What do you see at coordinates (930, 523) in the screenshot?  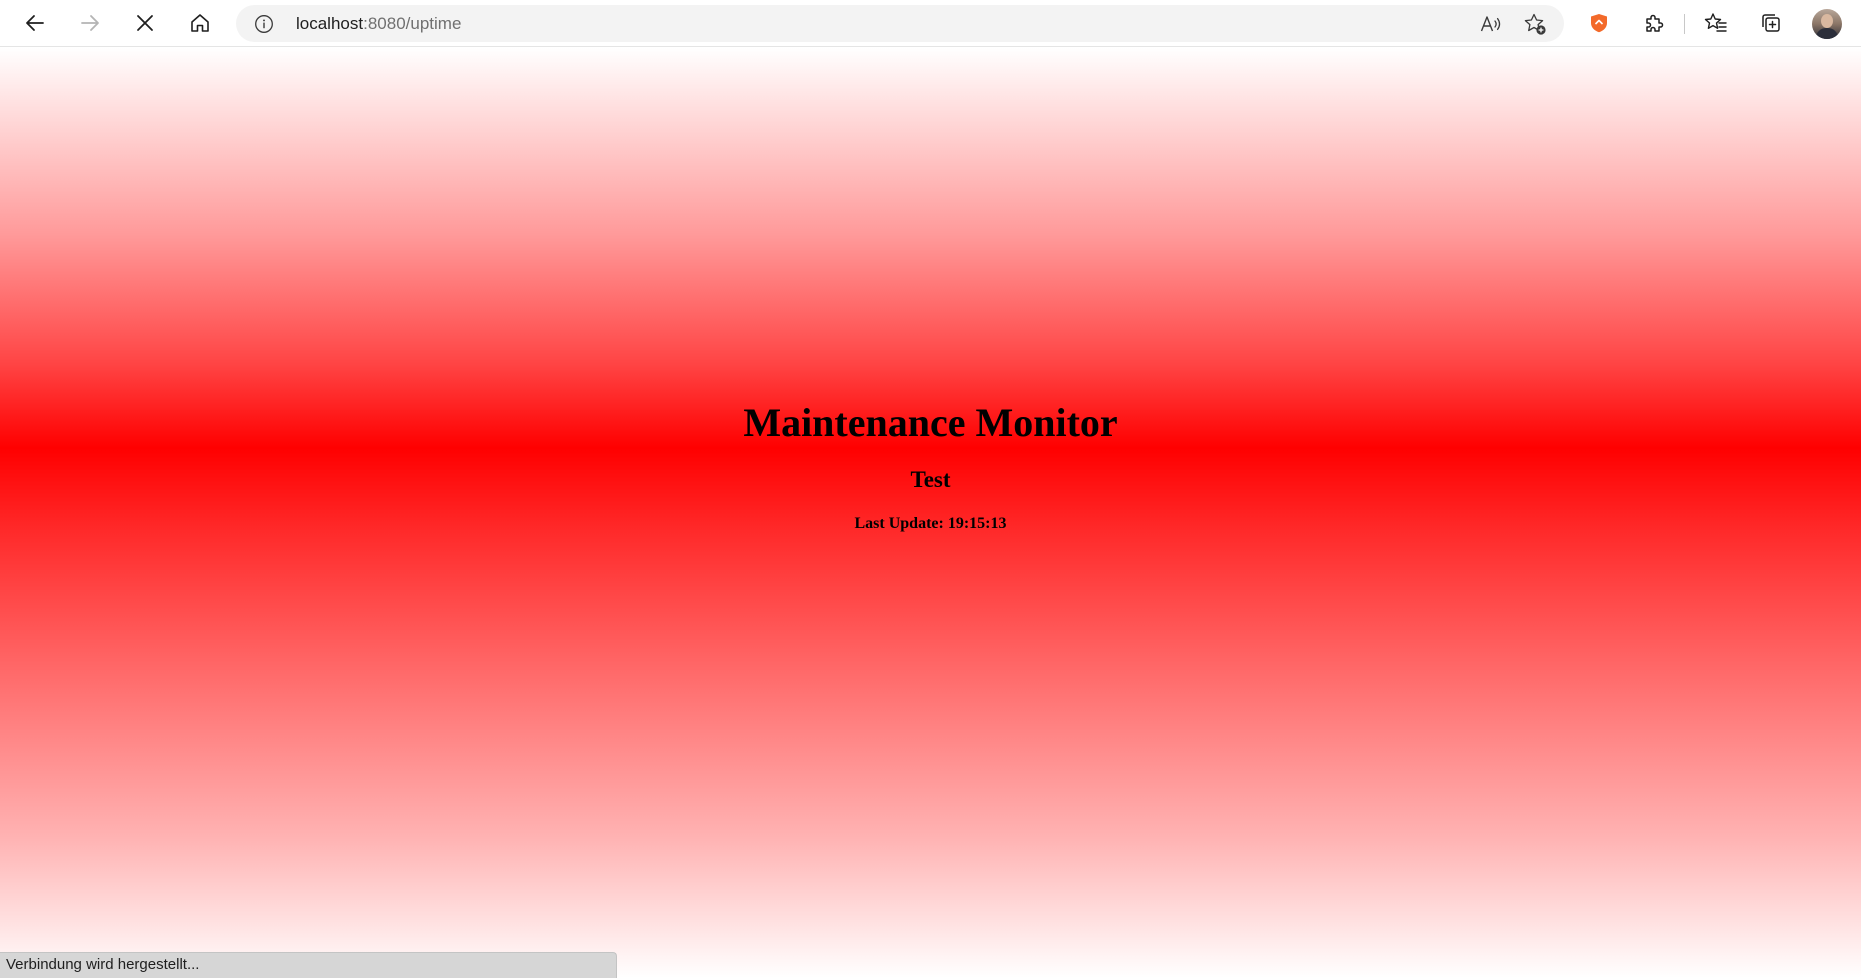 I see `last-update-text: Last Update: 19:15:13` at bounding box center [930, 523].